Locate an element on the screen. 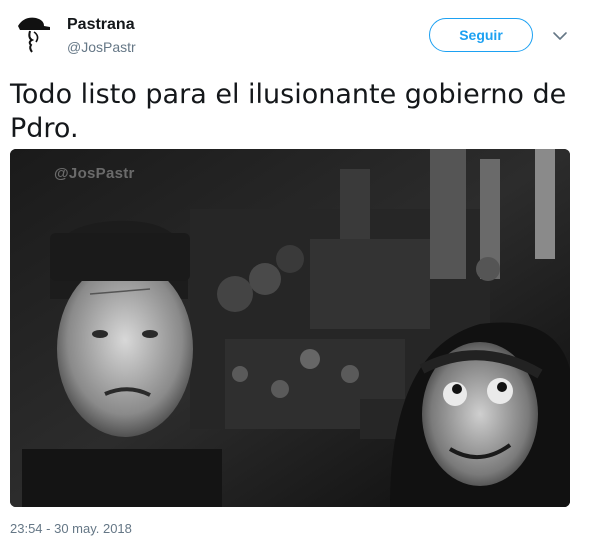 This screenshot has width=590, height=545. user-display-name: Pastrana is located at coordinates (101, 25).